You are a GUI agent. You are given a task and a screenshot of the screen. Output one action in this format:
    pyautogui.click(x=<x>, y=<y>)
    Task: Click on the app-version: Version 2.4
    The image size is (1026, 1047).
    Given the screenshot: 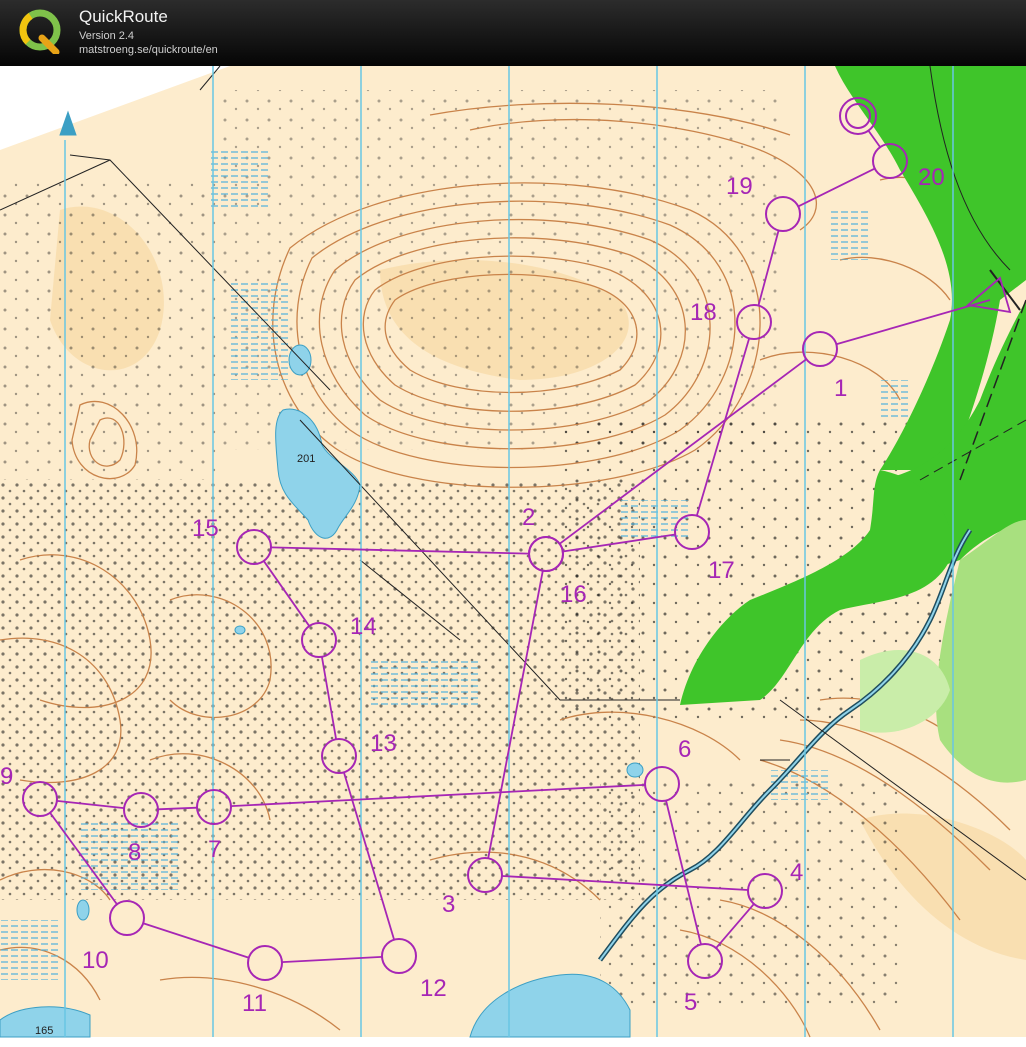 What is the action you would take?
    pyautogui.click(x=107, y=36)
    